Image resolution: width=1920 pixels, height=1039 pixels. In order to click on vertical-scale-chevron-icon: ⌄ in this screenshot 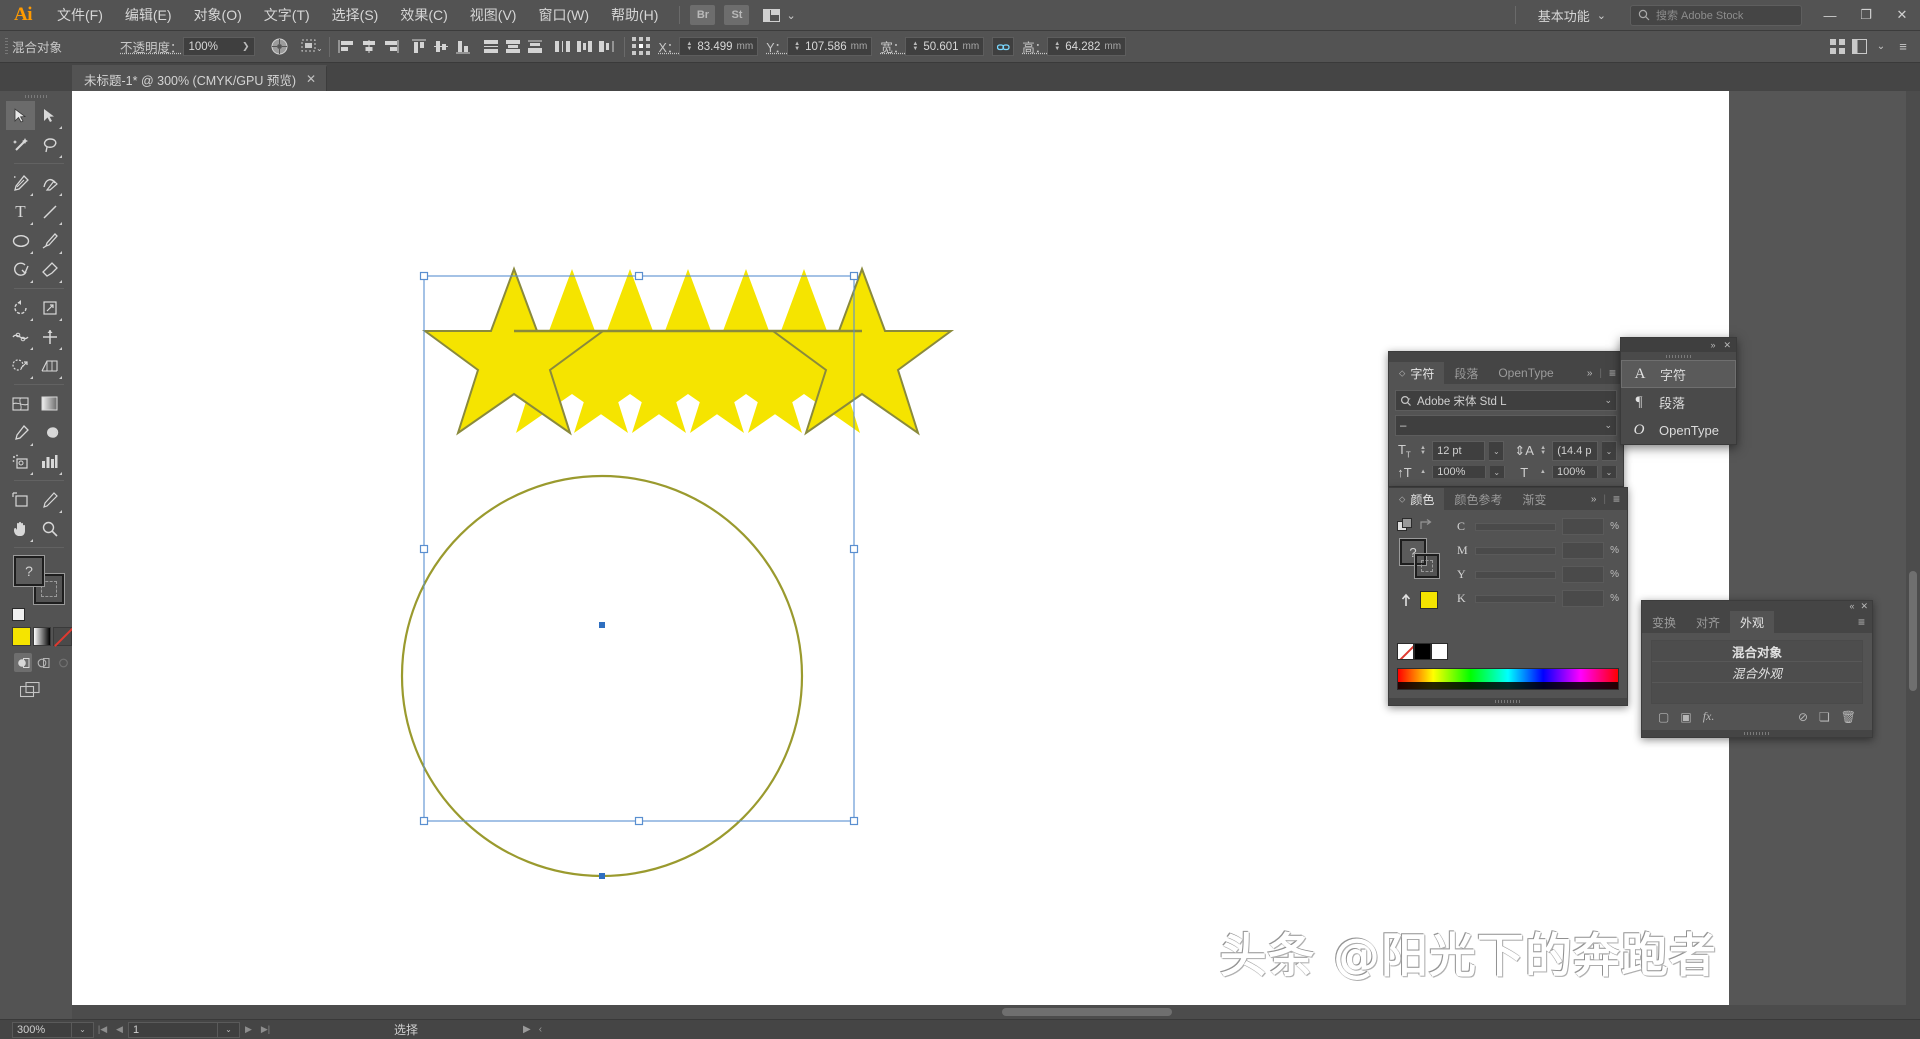, I will do `click(1497, 472)`.